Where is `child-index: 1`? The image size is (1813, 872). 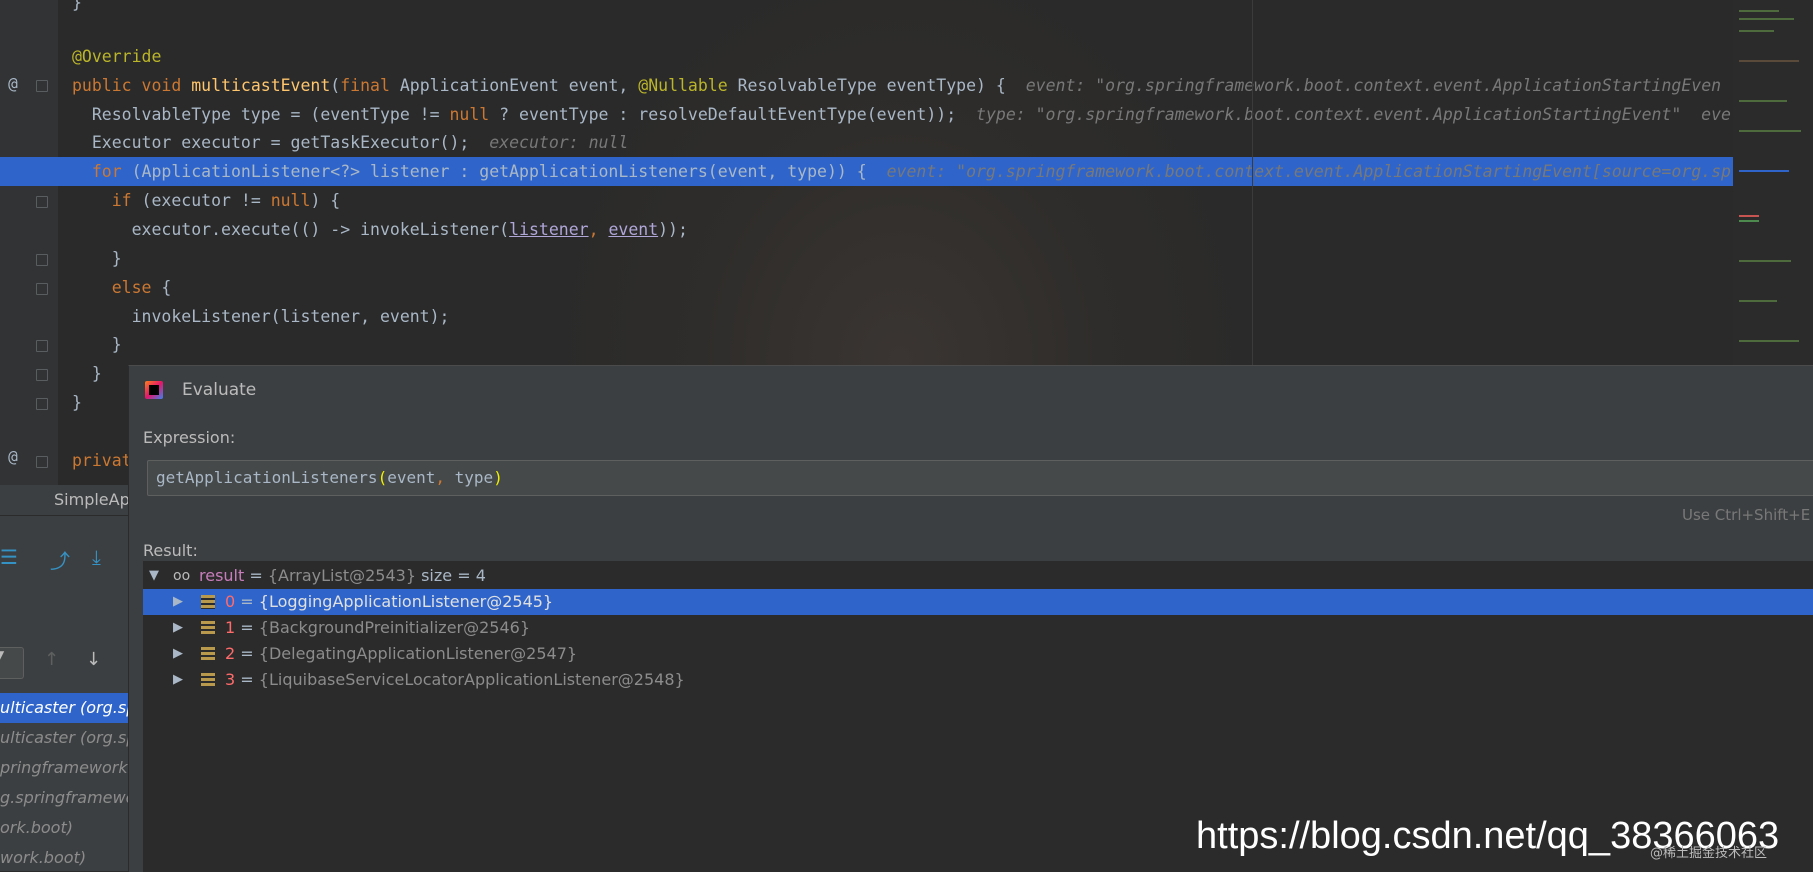
child-index: 1 is located at coordinates (230, 627).